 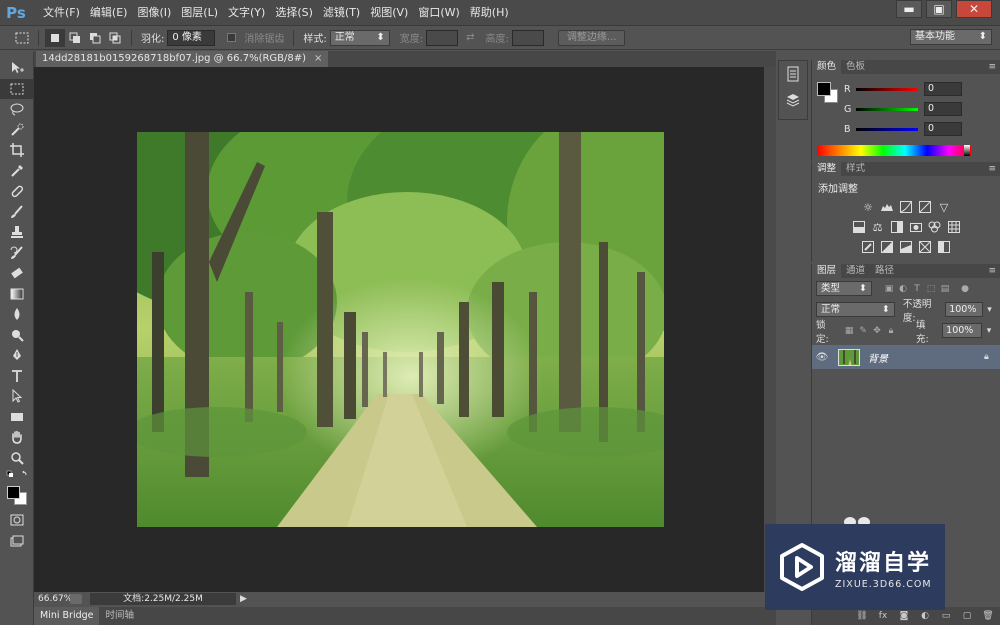 I want to click on pen-tool-icon, so click(x=17, y=355).